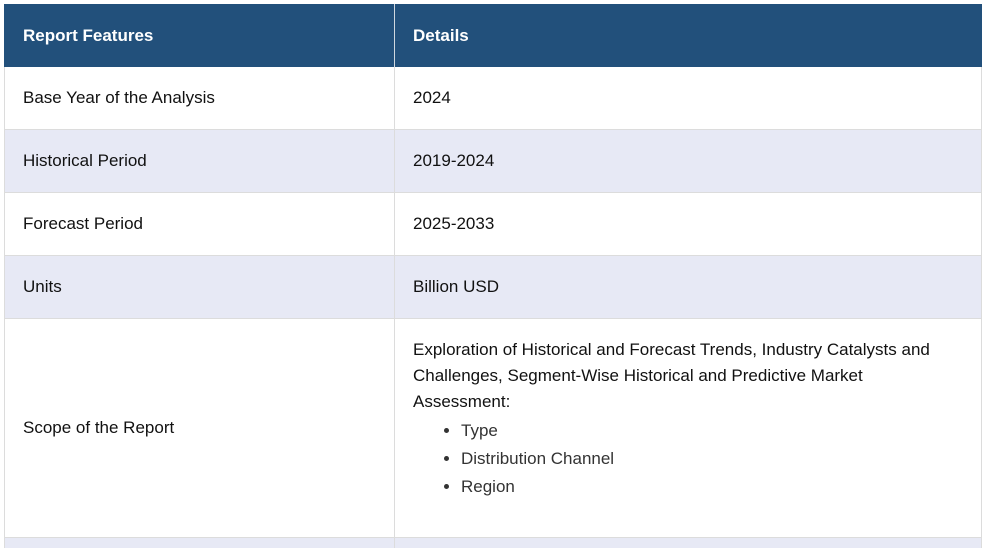 This screenshot has width=989, height=548. Describe the element at coordinates (712, 459) in the screenshot. I see `list-item: Distribution Channel` at that location.